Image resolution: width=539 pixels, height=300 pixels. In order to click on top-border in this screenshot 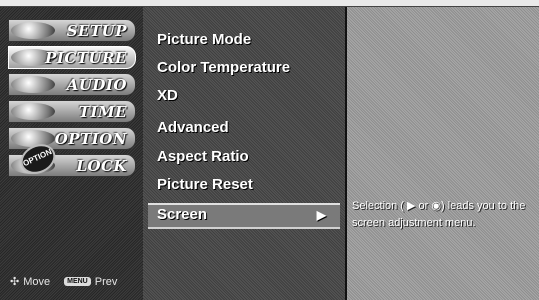, I will do `click(269, 3)`.